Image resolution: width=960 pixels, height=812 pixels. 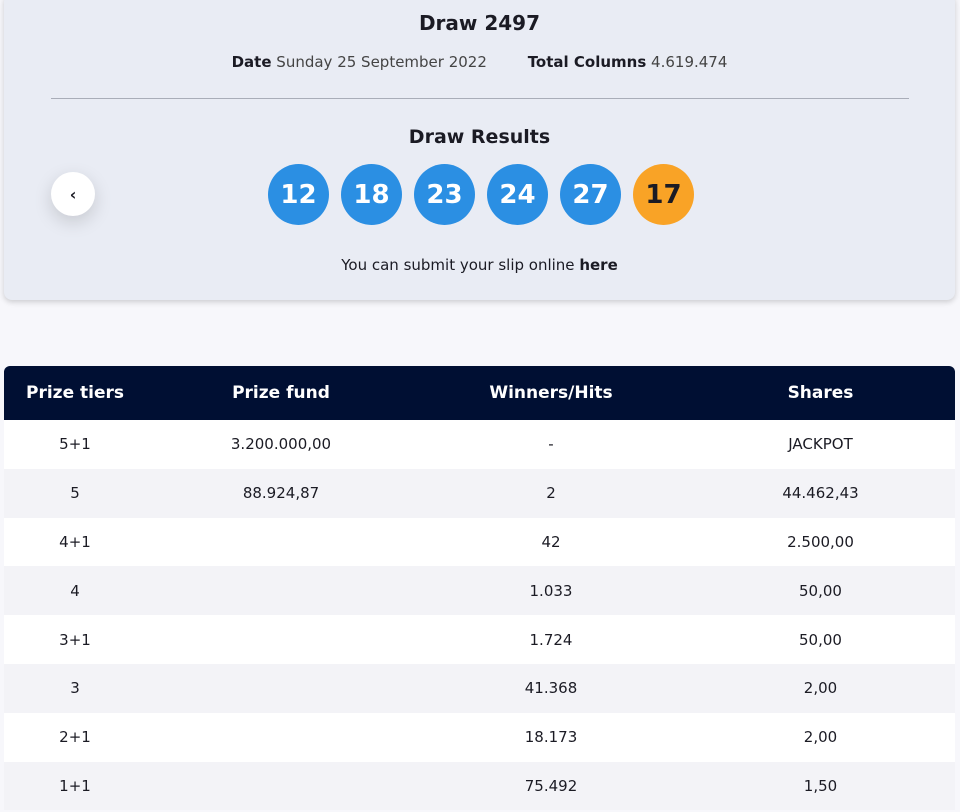 I want to click on cell-shares: 2.500,00, so click(x=820, y=541).